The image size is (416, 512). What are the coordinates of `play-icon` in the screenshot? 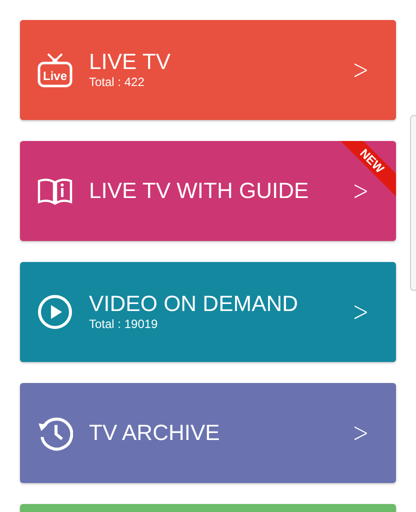 It's located at (55, 312).